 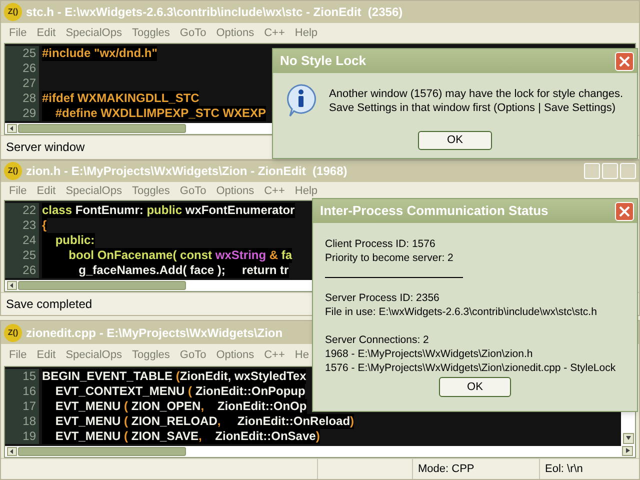 What do you see at coordinates (22, 226) in the screenshot?
I see `line-number: 23` at bounding box center [22, 226].